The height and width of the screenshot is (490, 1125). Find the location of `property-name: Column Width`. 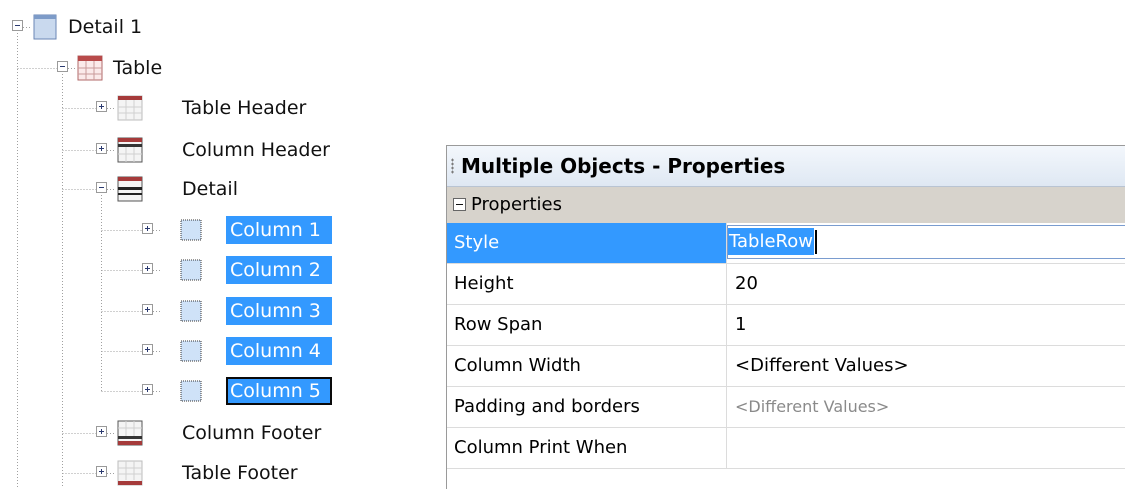

property-name: Column Width is located at coordinates (587, 366).